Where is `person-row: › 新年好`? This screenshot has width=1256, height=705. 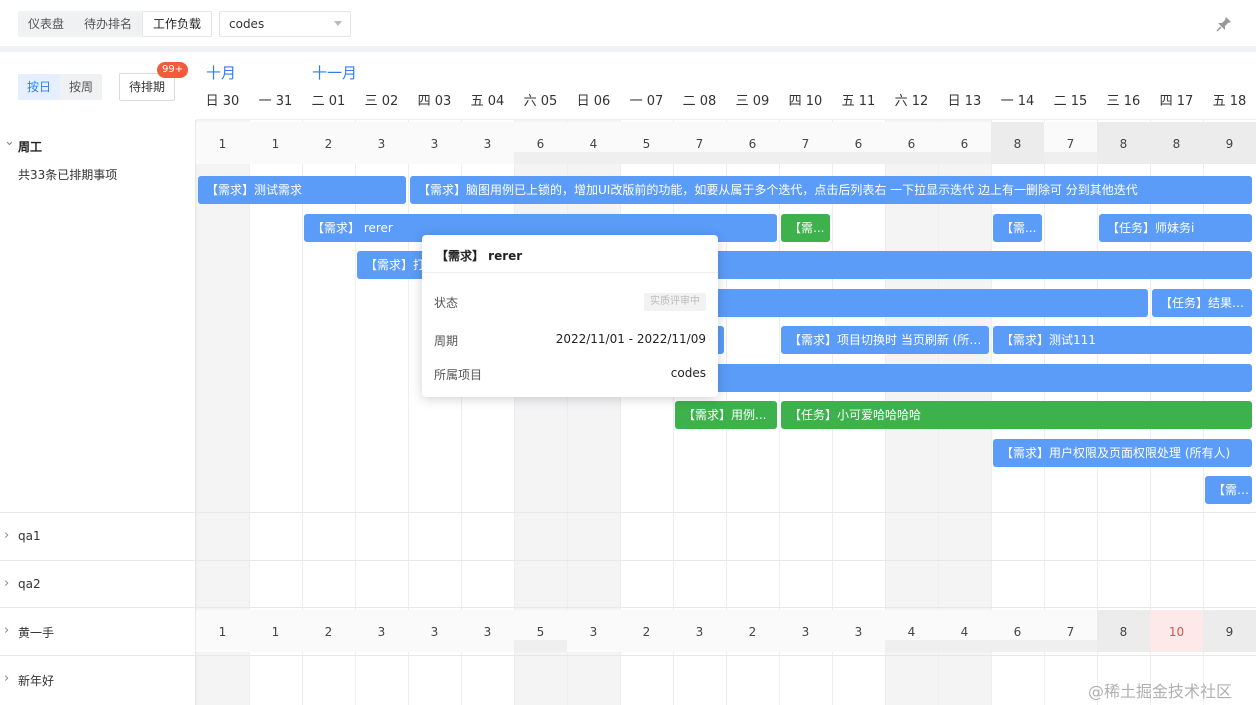
person-row: › 新年好 is located at coordinates (98, 678).